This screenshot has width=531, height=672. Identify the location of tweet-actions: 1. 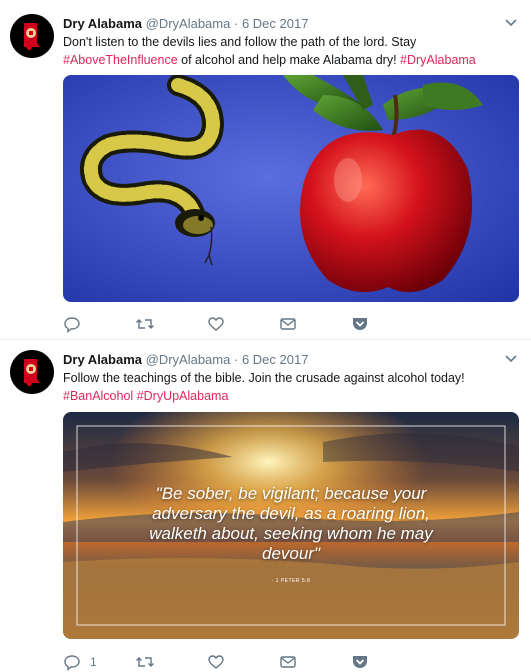
(223, 662).